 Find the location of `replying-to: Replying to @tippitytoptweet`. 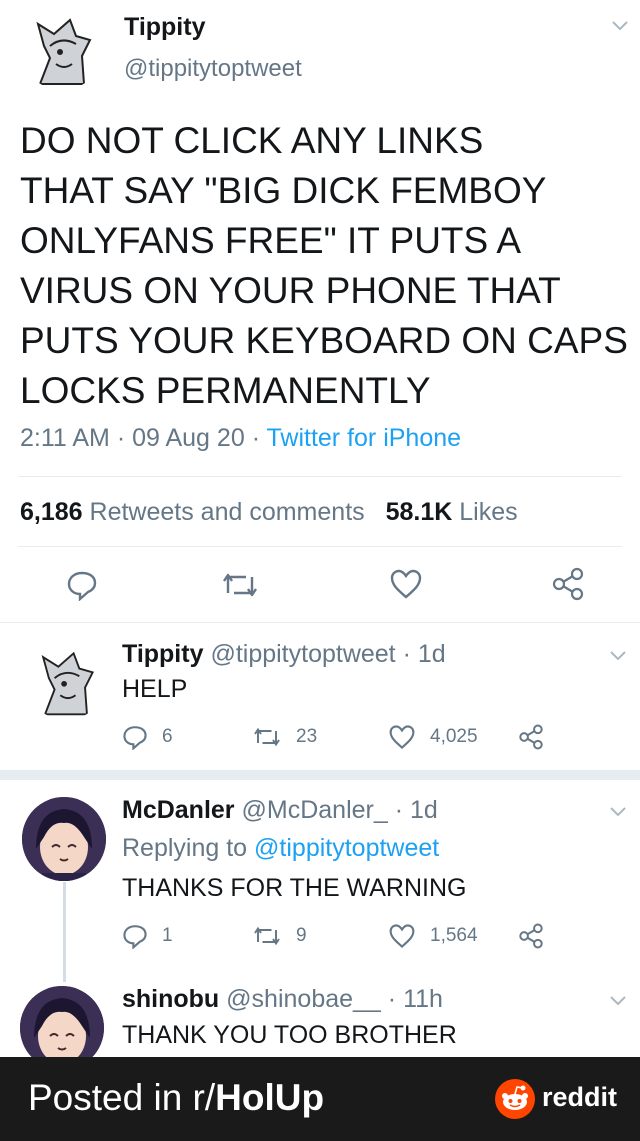

replying-to: Replying to @tippitytoptweet is located at coordinates (280, 848).